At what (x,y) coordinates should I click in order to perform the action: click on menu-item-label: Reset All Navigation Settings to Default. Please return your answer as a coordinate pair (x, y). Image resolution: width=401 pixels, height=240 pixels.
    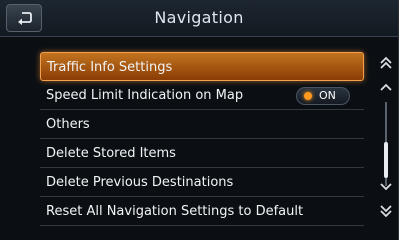
    Looking at the image, I should click on (175, 211).